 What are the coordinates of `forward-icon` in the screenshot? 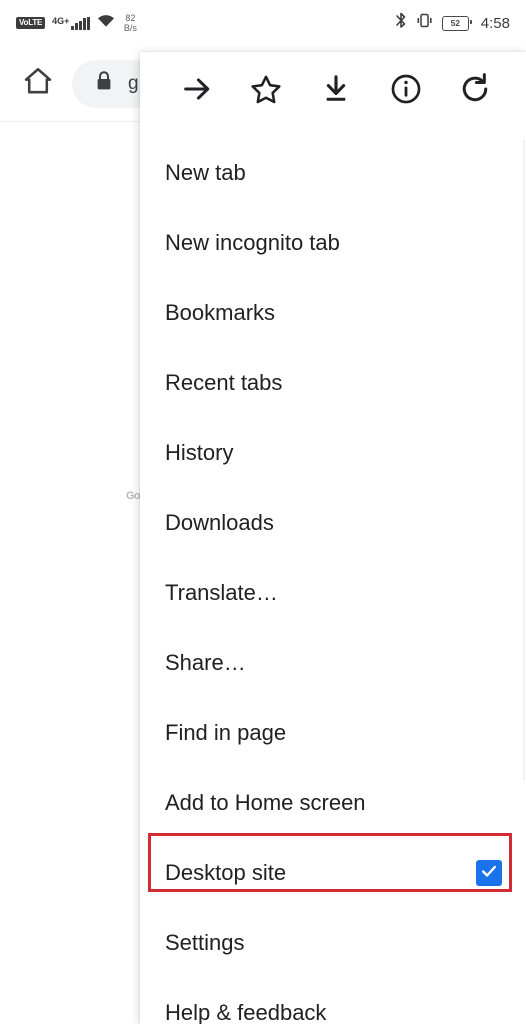 It's located at (197, 91).